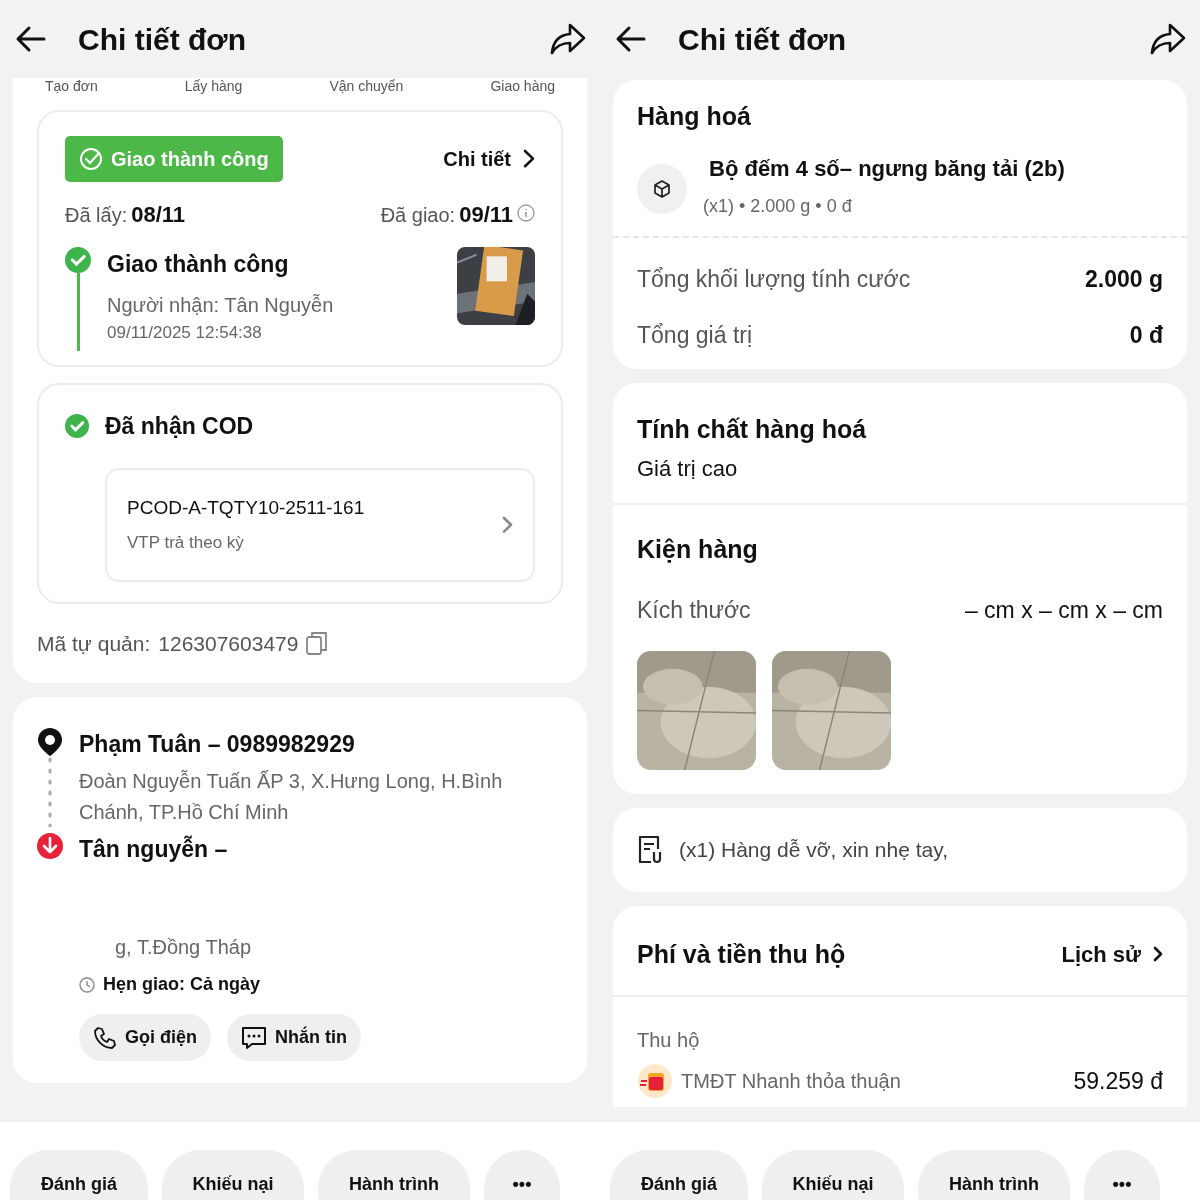  What do you see at coordinates (752, 429) in the screenshot?
I see `section-title: Tính chất hàng hoá` at bounding box center [752, 429].